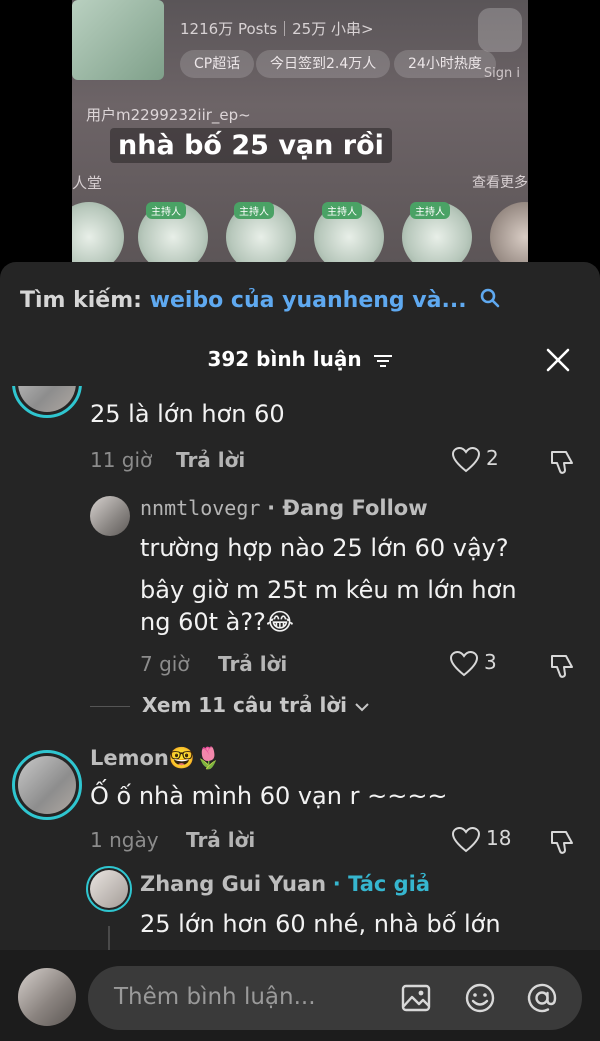  Describe the element at coordinates (110, 706) in the screenshot. I see `divider` at that location.